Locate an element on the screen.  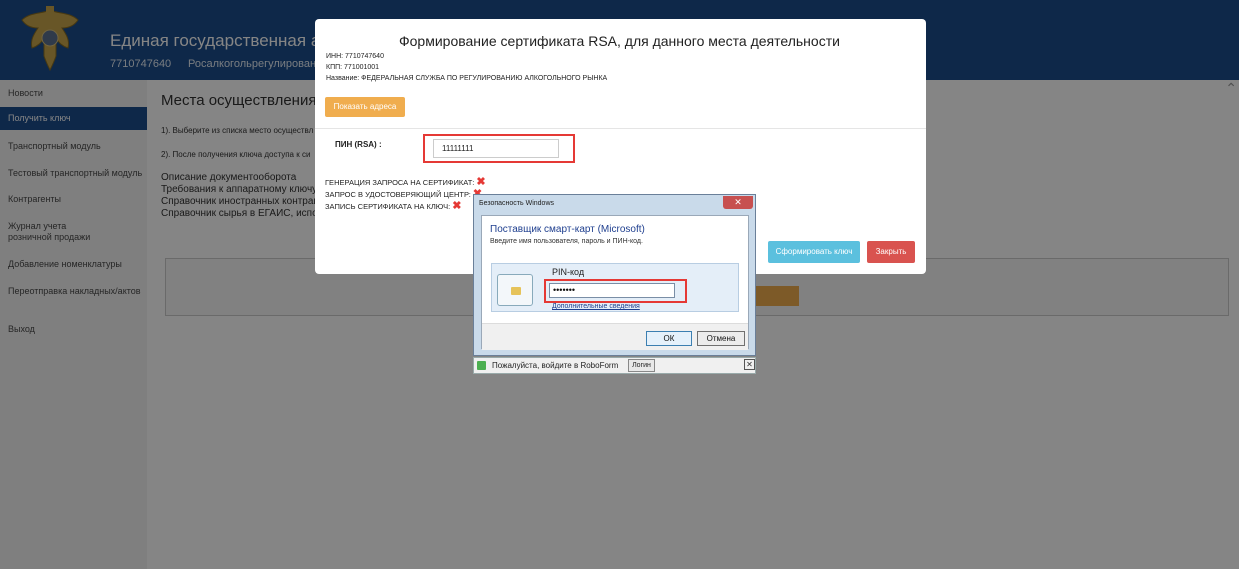
roboform-login-button: Логин is located at coordinates (641, 365).